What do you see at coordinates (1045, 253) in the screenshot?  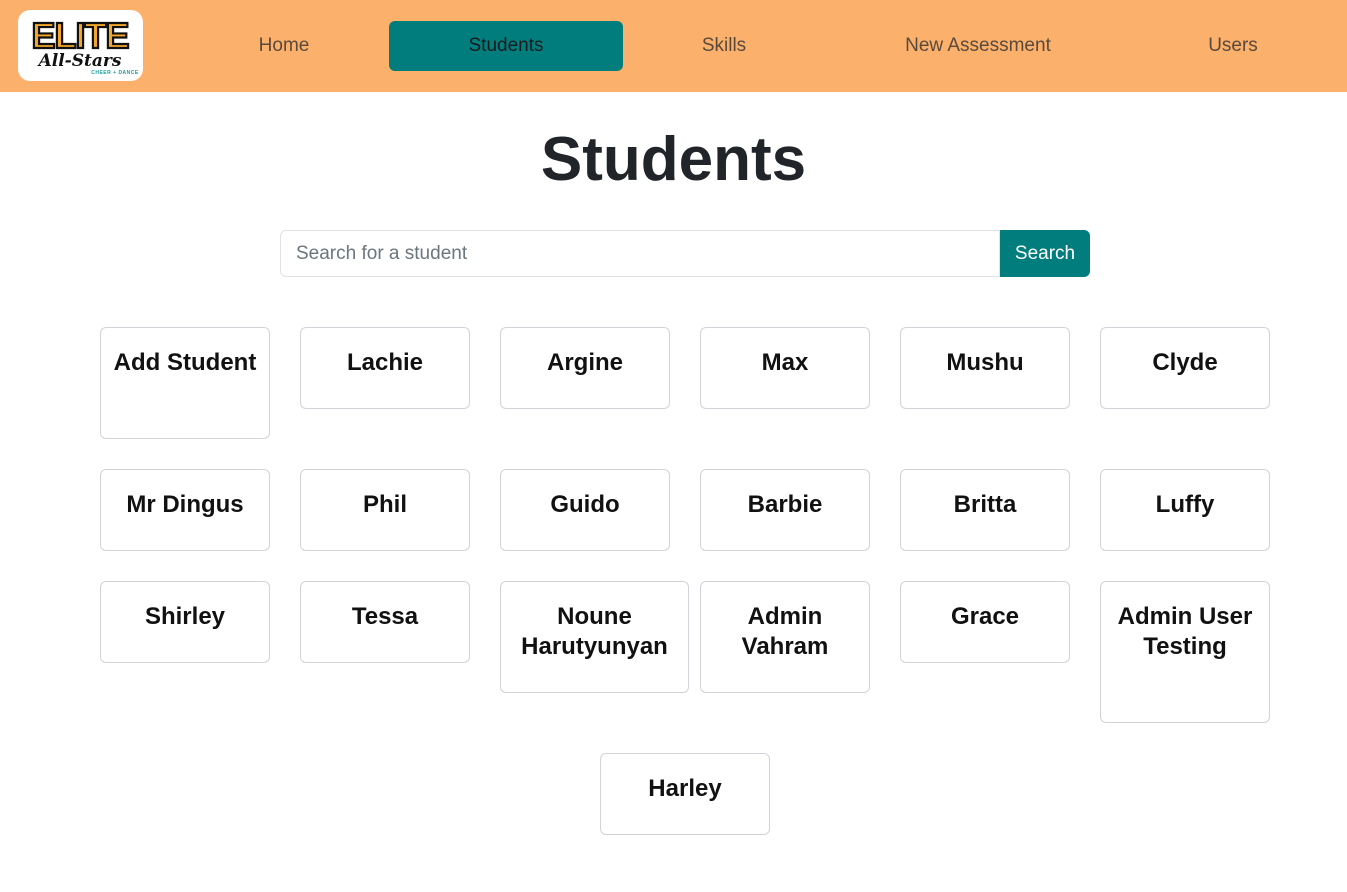 I see `search-button: Search` at bounding box center [1045, 253].